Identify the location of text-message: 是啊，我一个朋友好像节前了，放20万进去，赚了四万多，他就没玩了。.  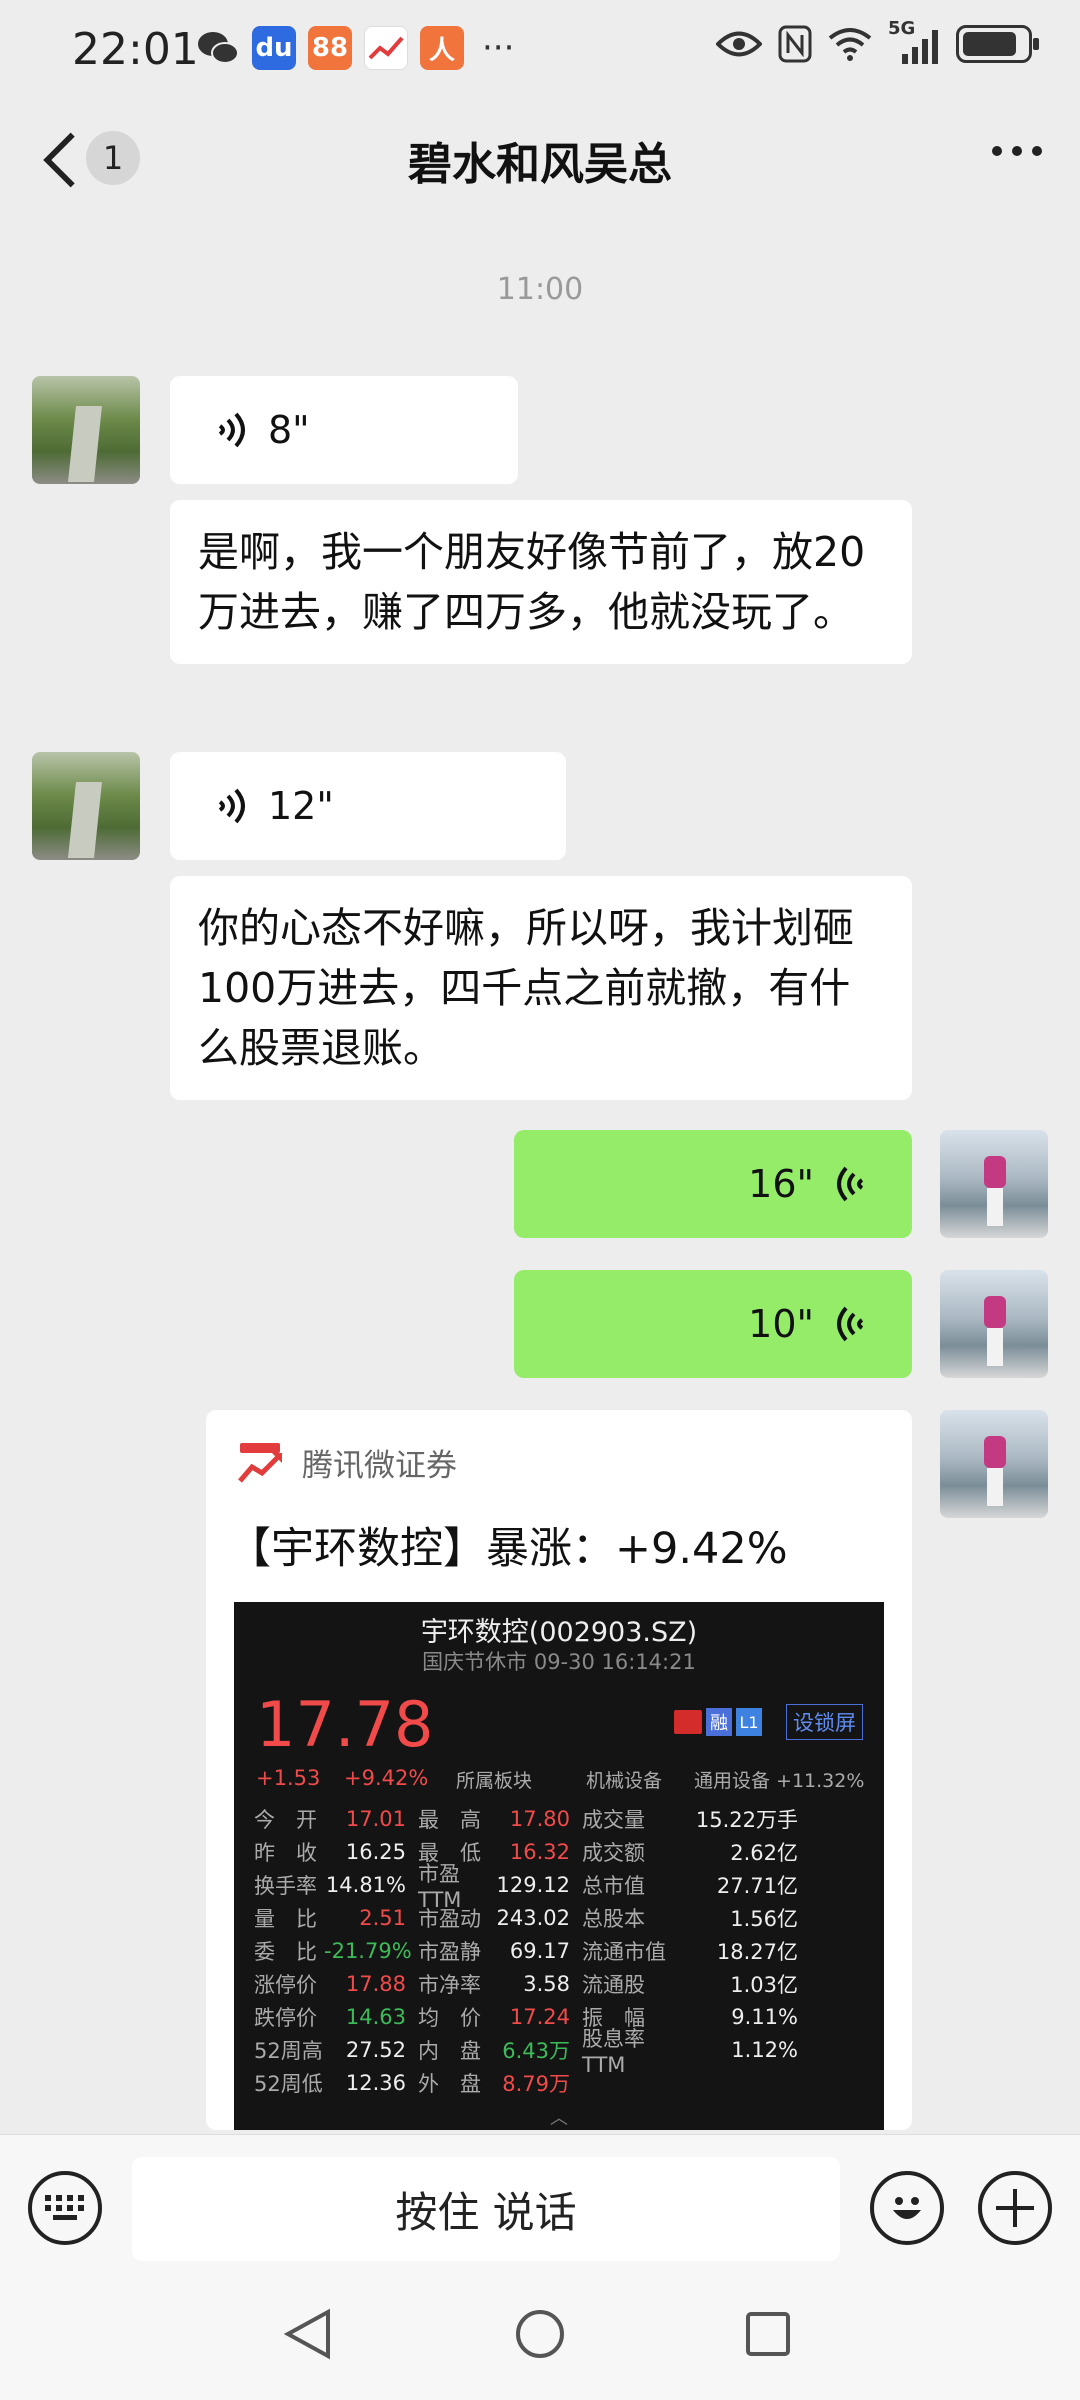
(541, 582).